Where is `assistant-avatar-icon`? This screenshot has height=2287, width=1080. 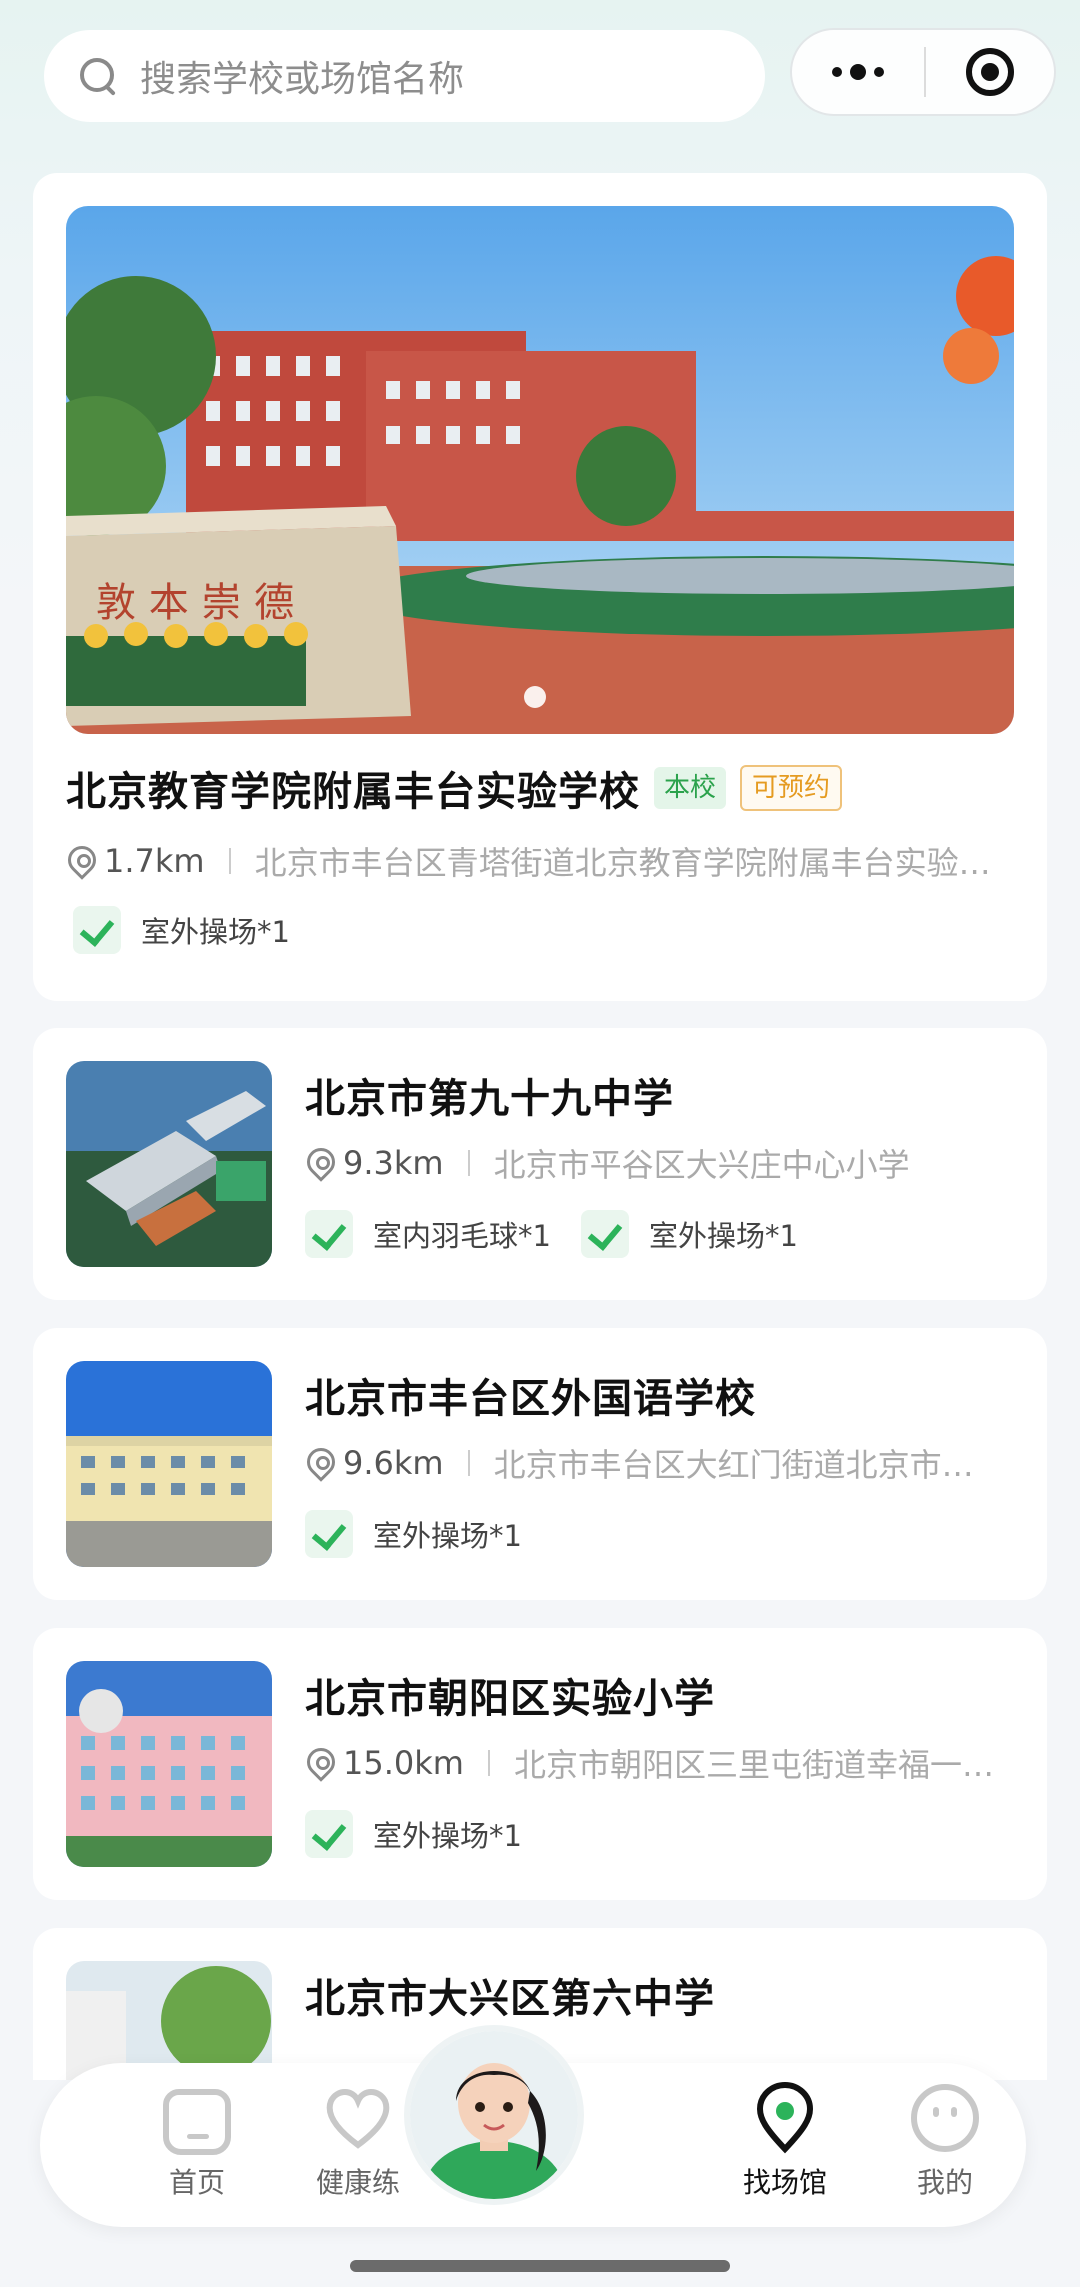
assistant-avatar-icon is located at coordinates (494, 2115).